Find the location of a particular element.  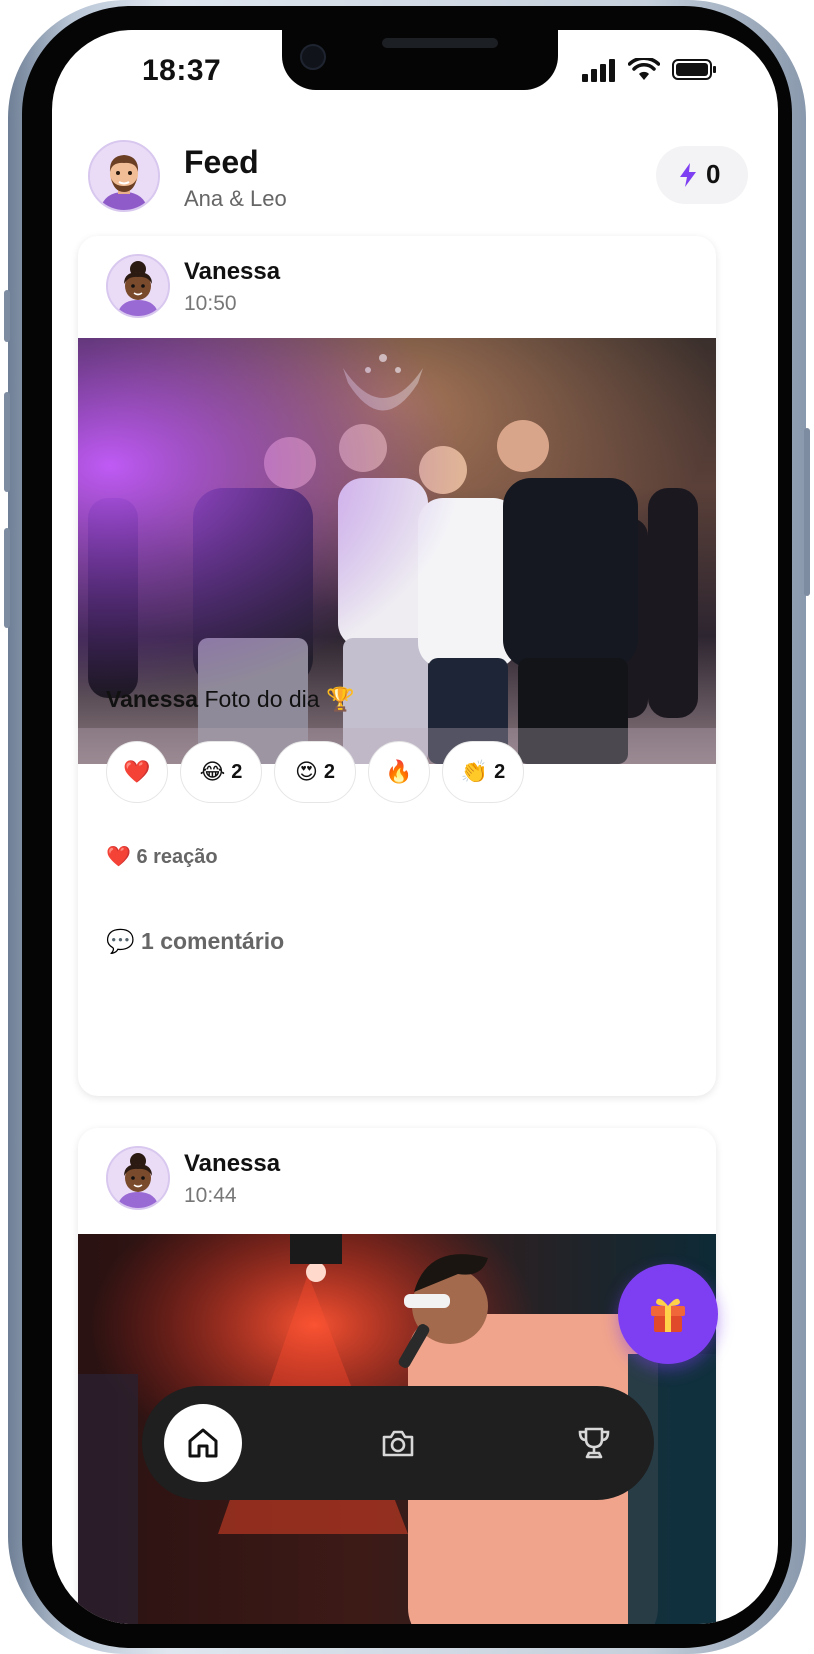

tab-camera is located at coordinates (398, 1443).